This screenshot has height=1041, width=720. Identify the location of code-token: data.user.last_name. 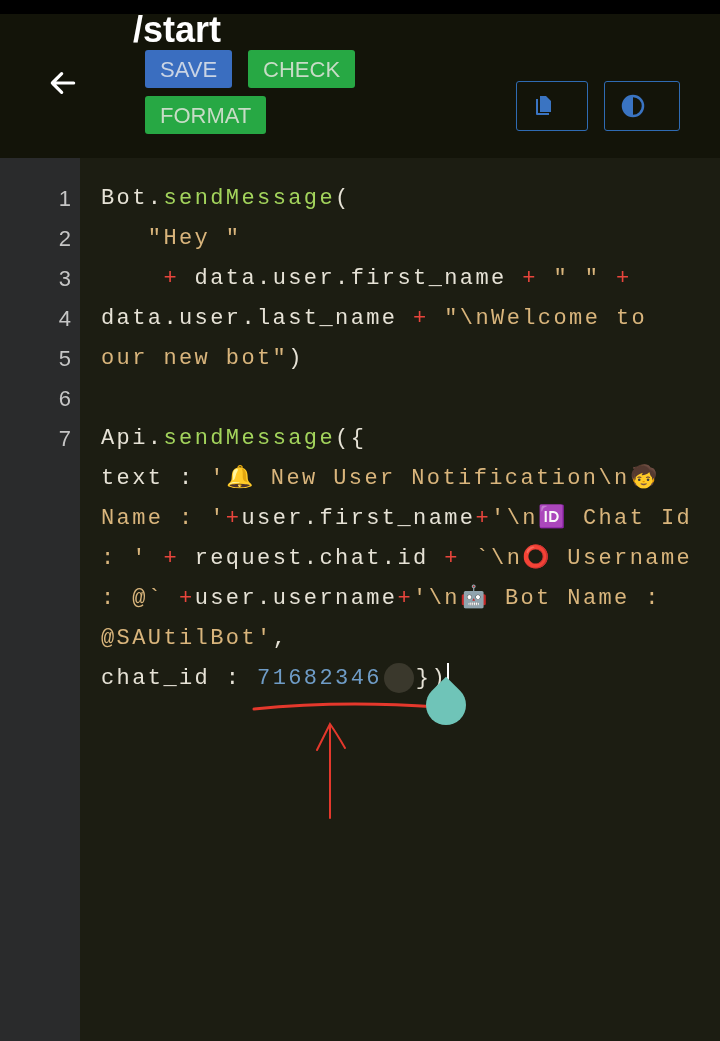
(250, 318).